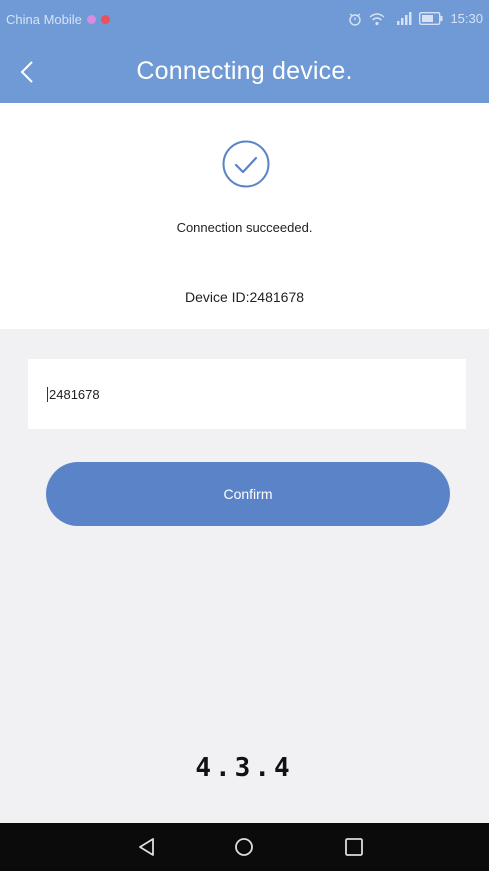 This screenshot has height=871, width=489. What do you see at coordinates (248, 494) in the screenshot?
I see `confirm-button: Confirm` at bounding box center [248, 494].